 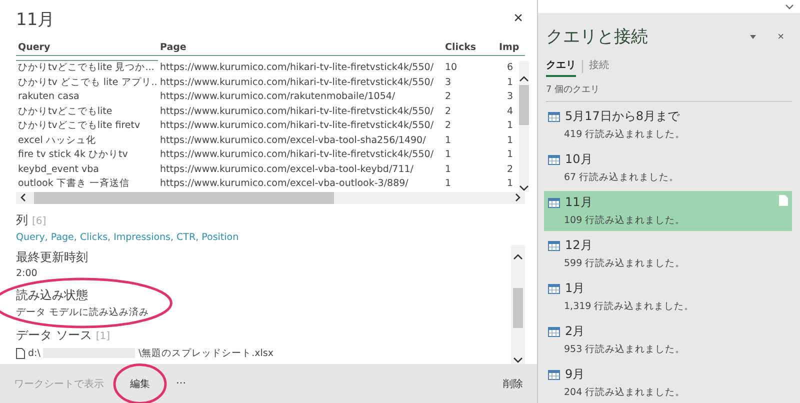 What do you see at coordinates (511, 48) in the screenshot?
I see `column-header: Imp` at bounding box center [511, 48].